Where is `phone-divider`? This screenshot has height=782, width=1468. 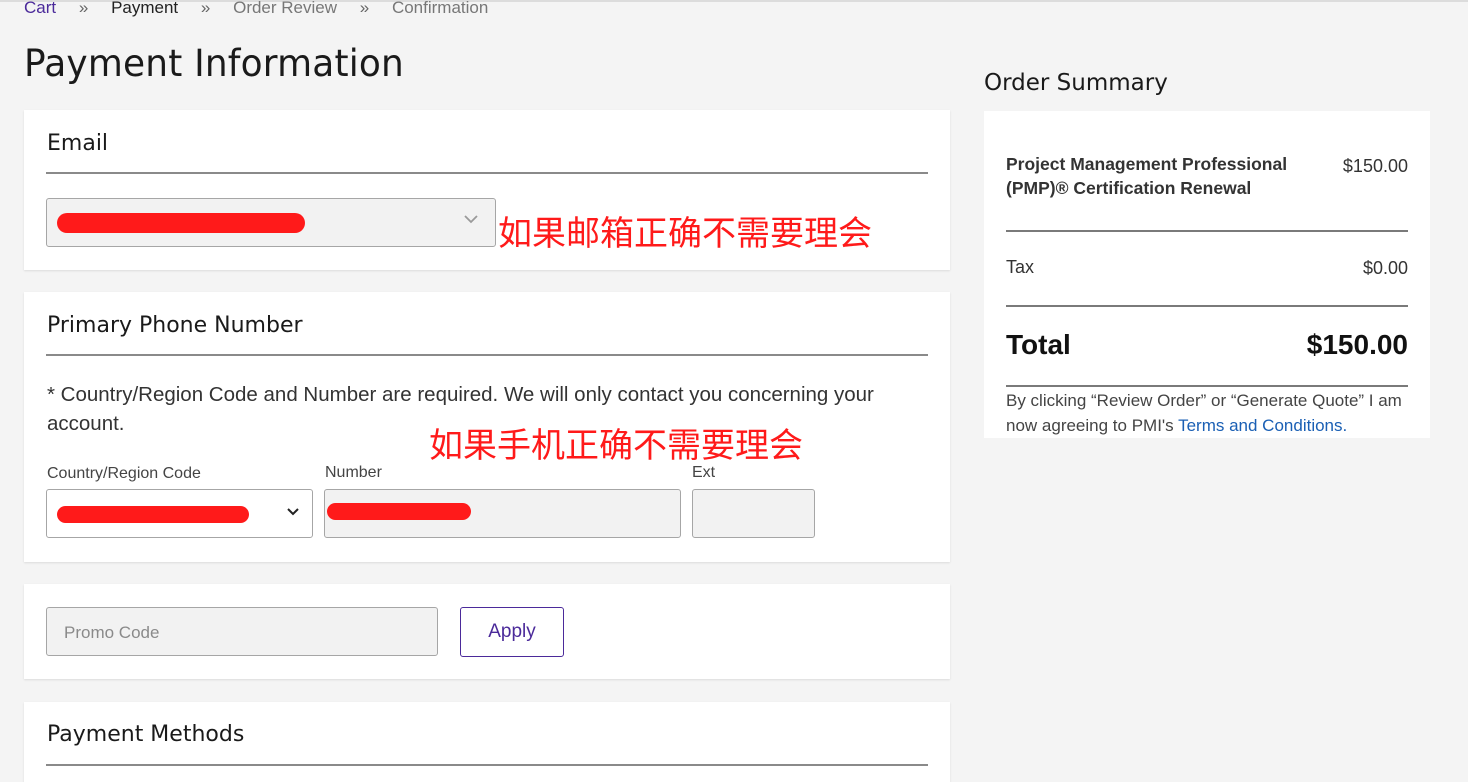 phone-divider is located at coordinates (487, 355).